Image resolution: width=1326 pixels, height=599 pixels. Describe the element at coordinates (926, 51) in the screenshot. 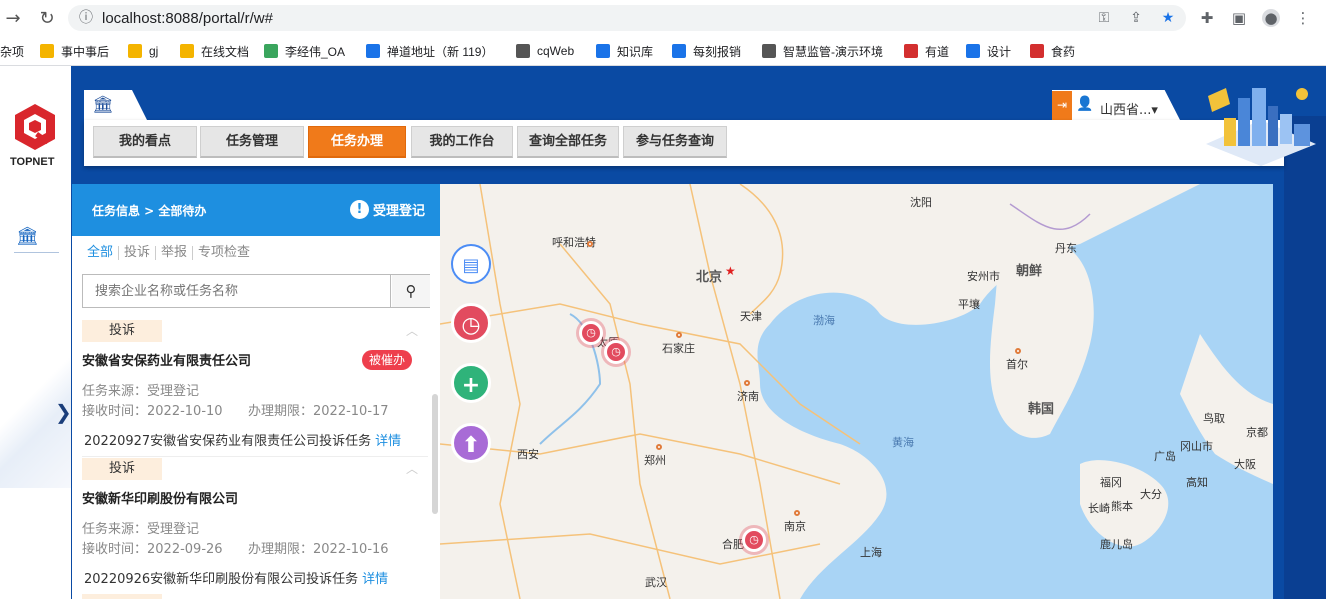

I see `bookmark-item: 有道` at that location.